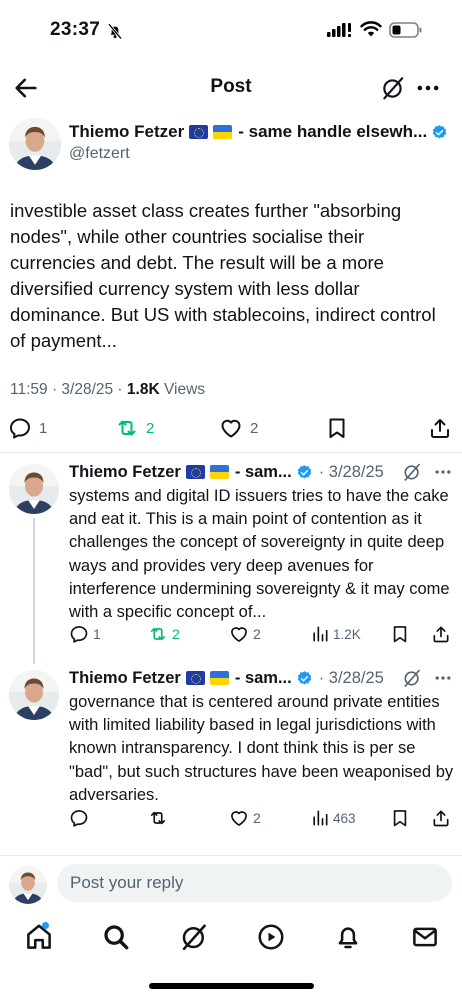 This screenshot has height=1000, width=462. I want to click on views-button: 463, so click(333, 818).